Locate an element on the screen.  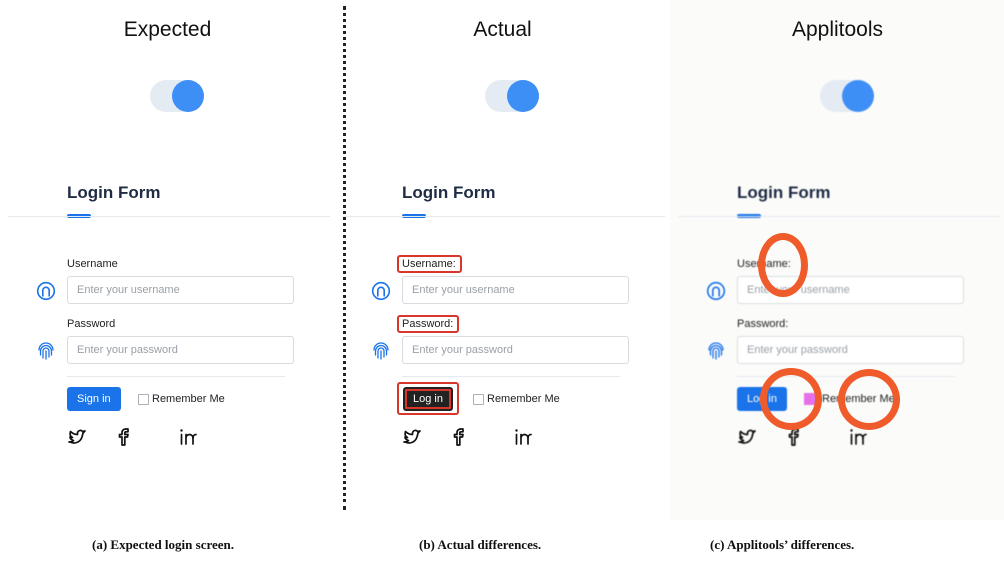
difference-ring-username is located at coordinates (783, 265).